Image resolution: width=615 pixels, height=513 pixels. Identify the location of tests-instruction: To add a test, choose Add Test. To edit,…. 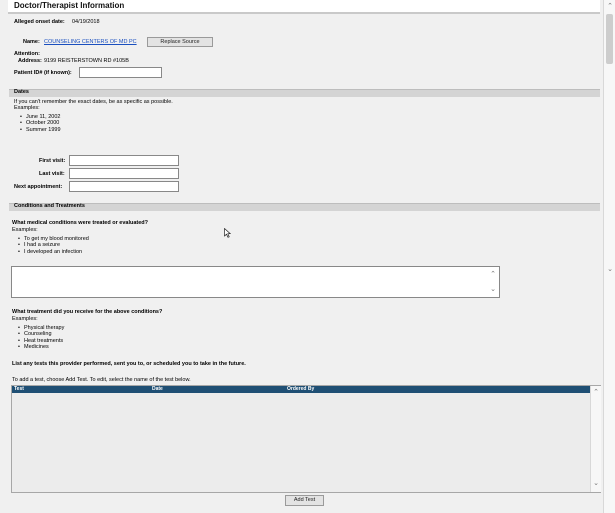
(101, 380).